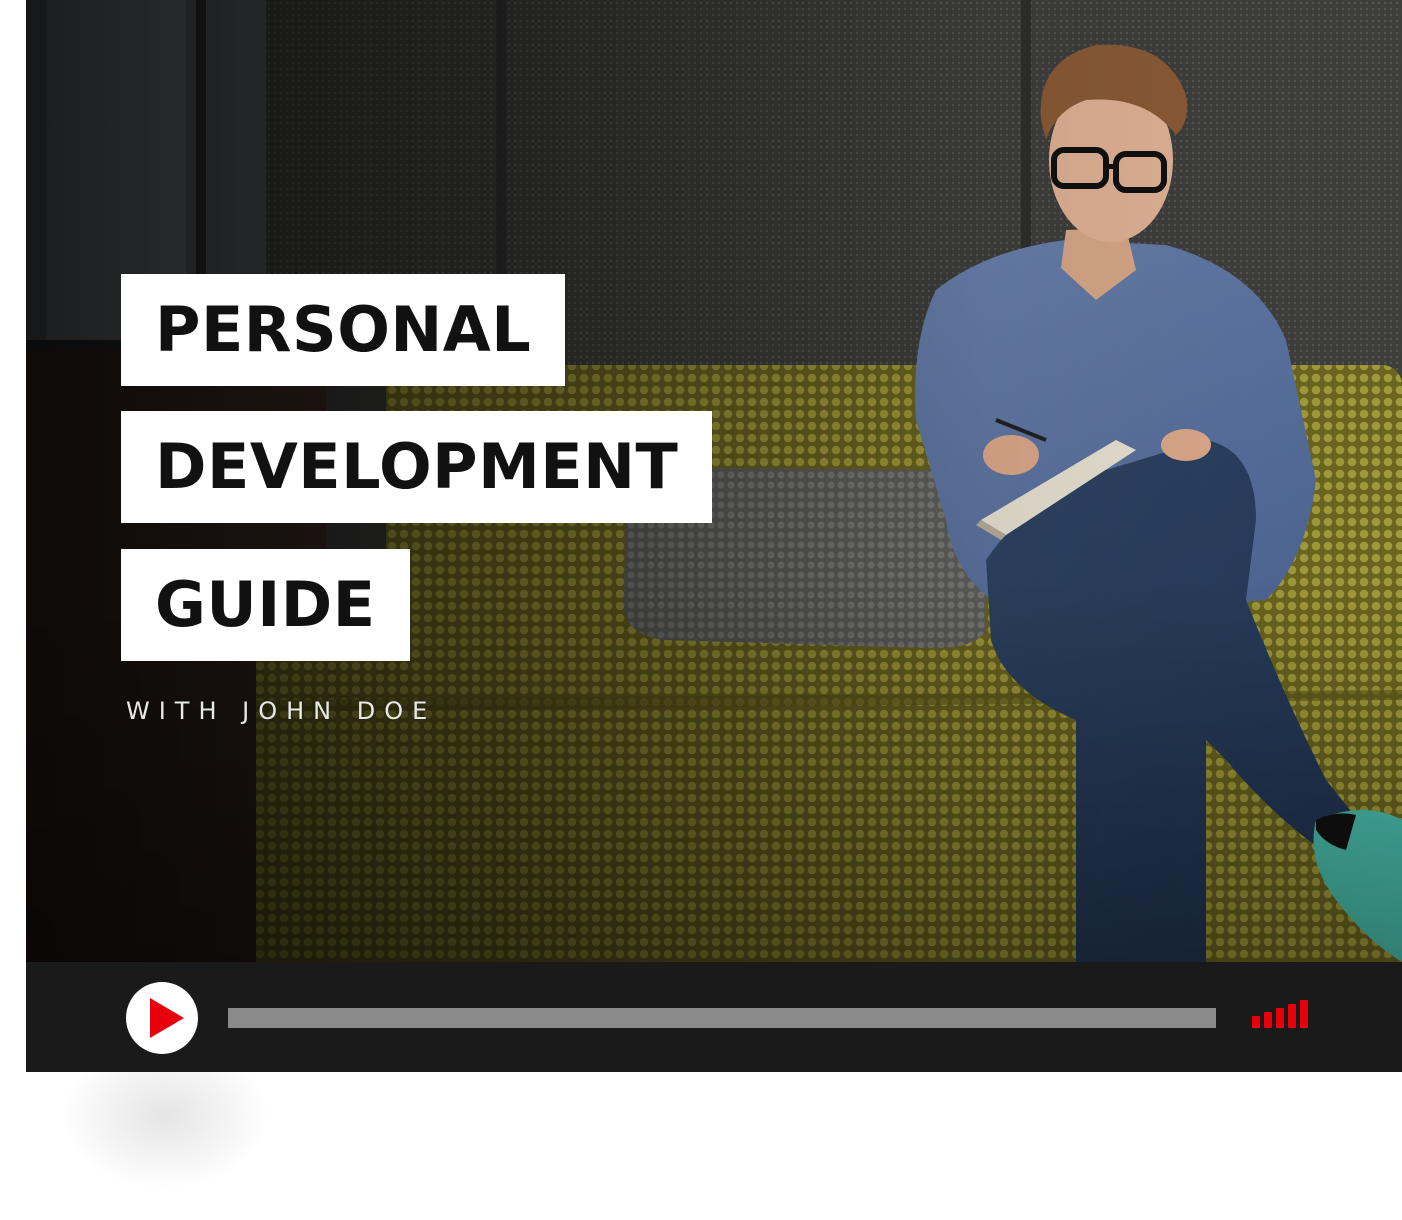 This screenshot has width=1402, height=1220. Describe the element at coordinates (343, 330) in the screenshot. I see `title-line-1: PERSONAL` at that location.